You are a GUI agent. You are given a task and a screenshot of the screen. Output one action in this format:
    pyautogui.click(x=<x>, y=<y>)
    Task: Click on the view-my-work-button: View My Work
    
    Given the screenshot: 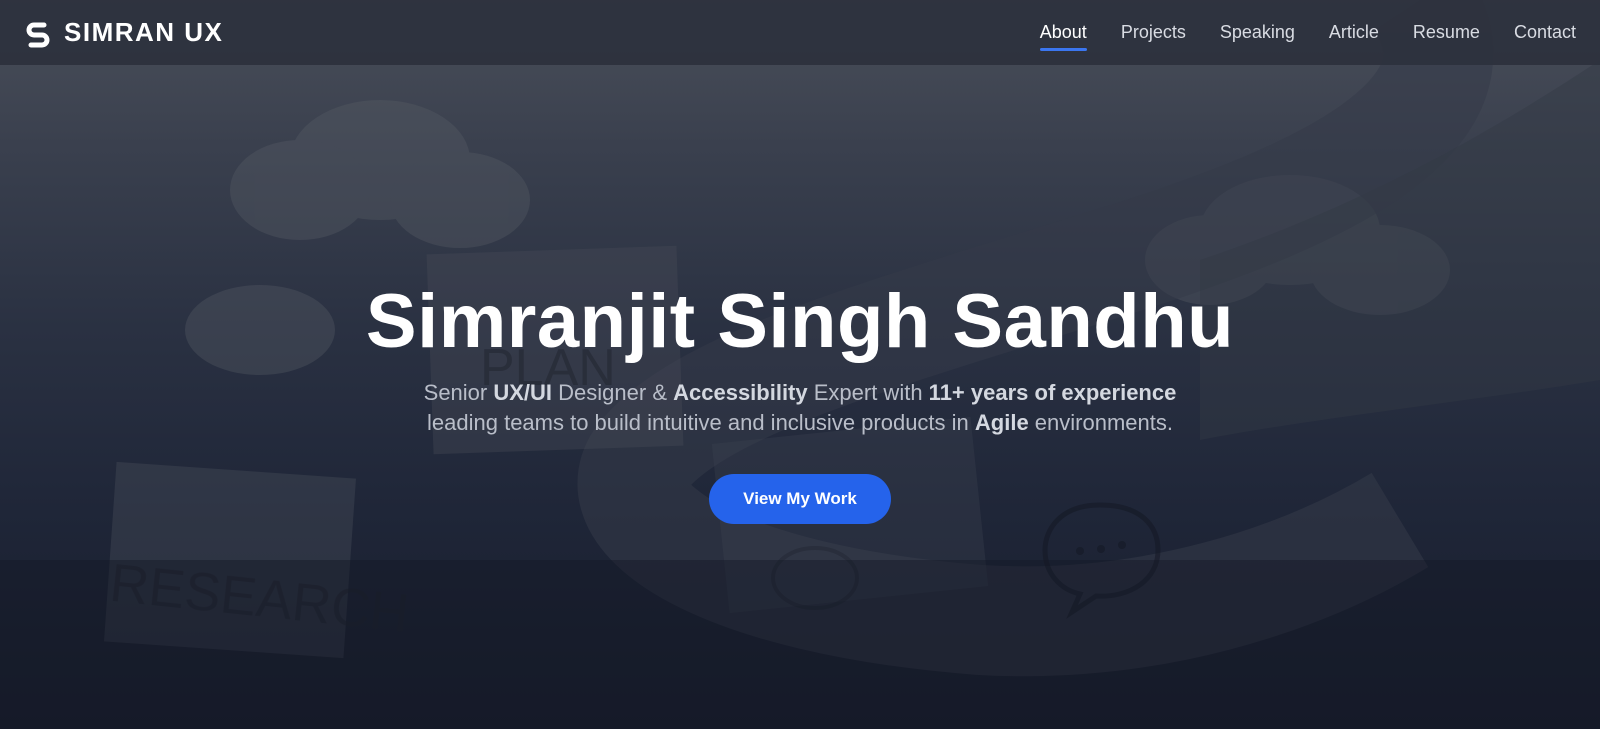 What is the action you would take?
    pyautogui.click(x=800, y=498)
    